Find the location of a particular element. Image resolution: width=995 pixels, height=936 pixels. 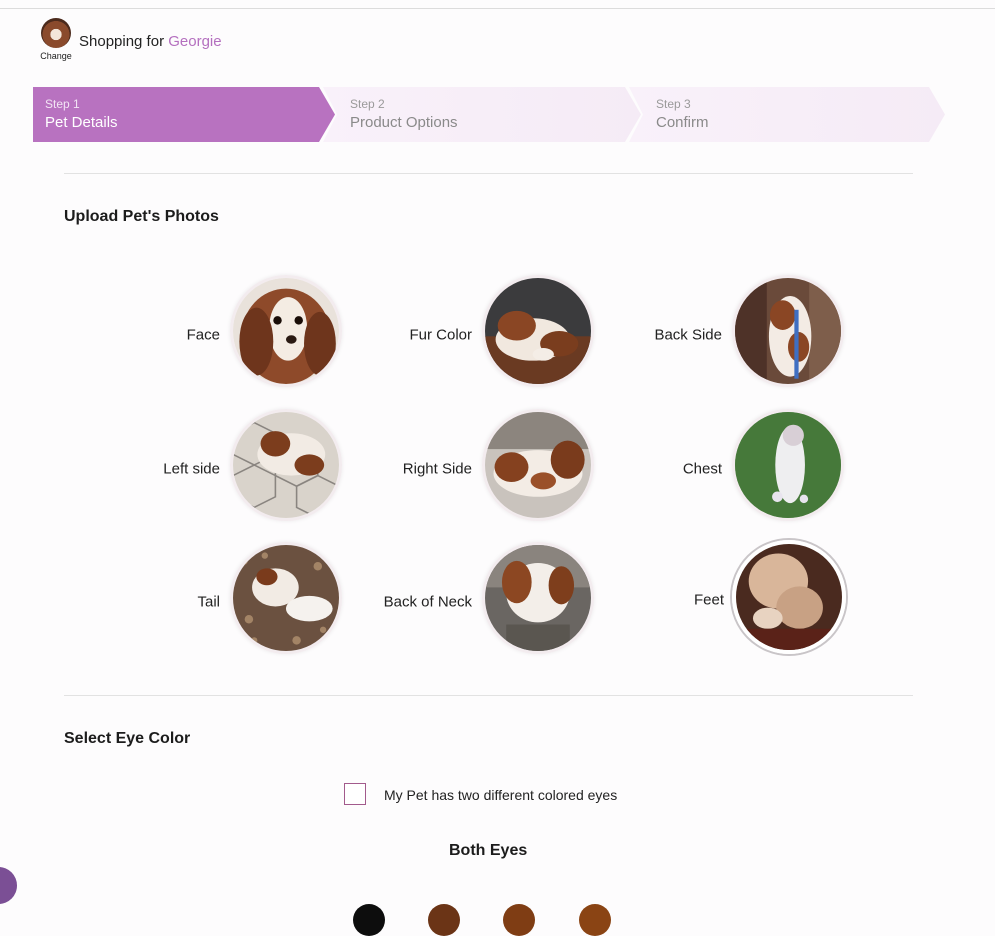

step-name: Confirm is located at coordinates (682, 122).